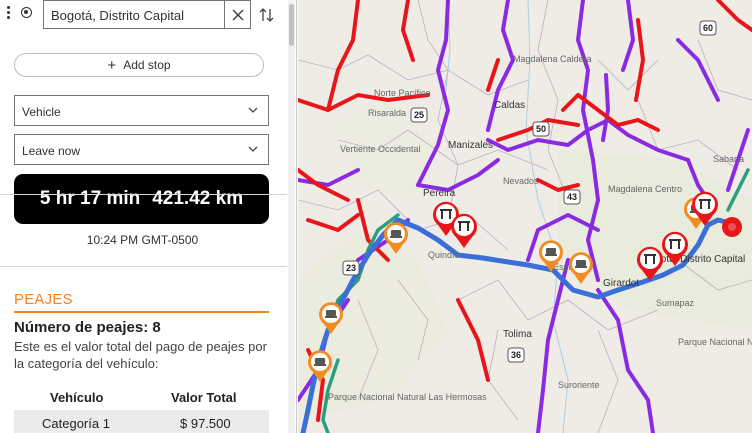 The height and width of the screenshot is (433, 752). I want to click on place-label: Sabana, so click(728, 159).